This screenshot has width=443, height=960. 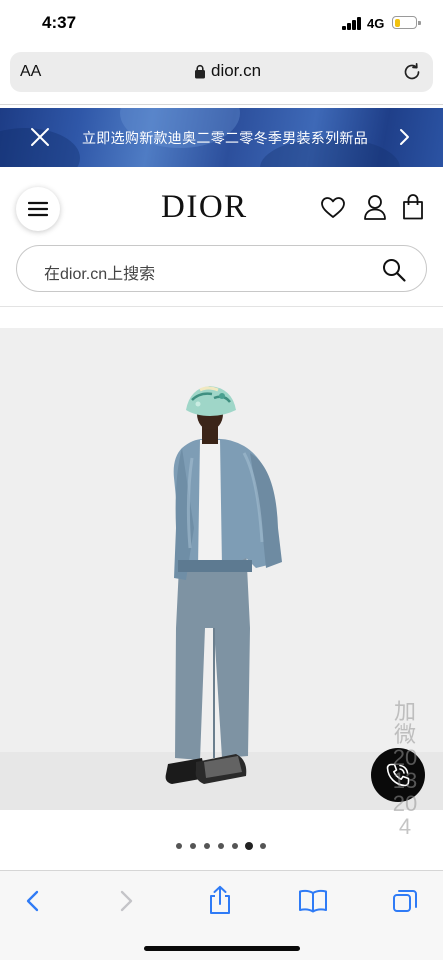 I want to click on tabs-icon, so click(x=405, y=901).